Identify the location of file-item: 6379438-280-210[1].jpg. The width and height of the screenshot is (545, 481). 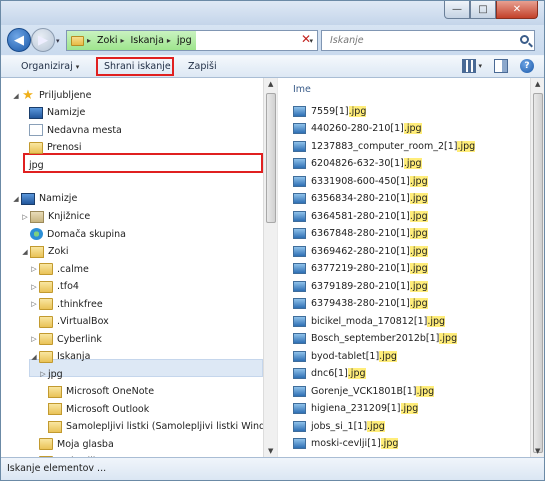
(361, 304).